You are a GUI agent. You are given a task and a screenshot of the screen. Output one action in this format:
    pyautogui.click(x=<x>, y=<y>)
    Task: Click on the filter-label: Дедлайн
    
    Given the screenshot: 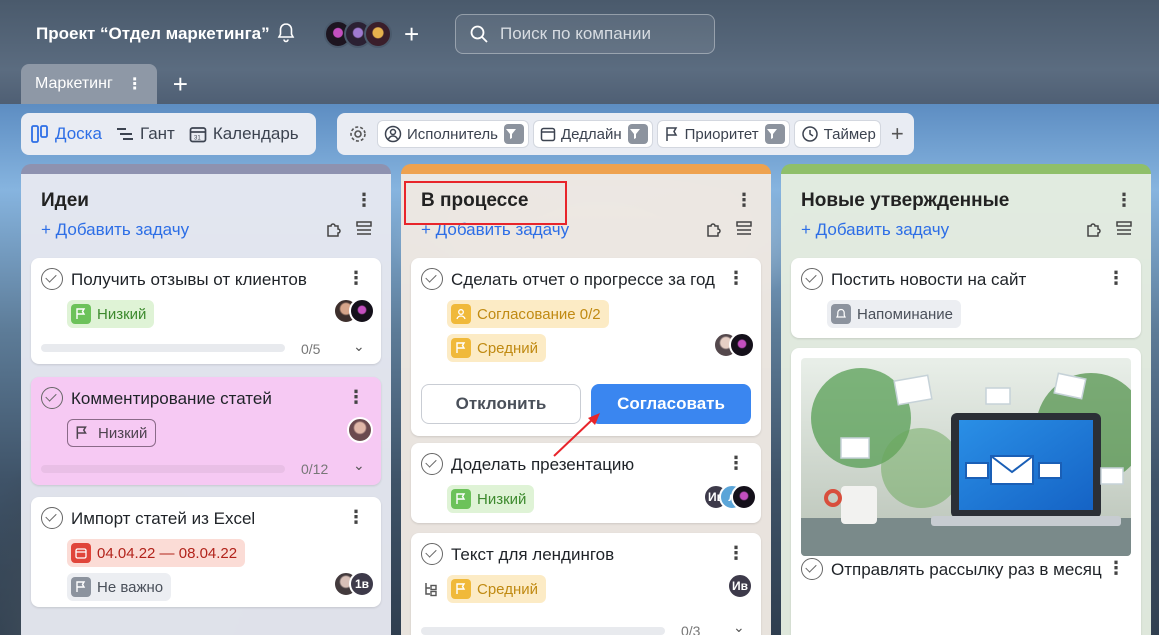 What is the action you would take?
    pyautogui.click(x=591, y=134)
    